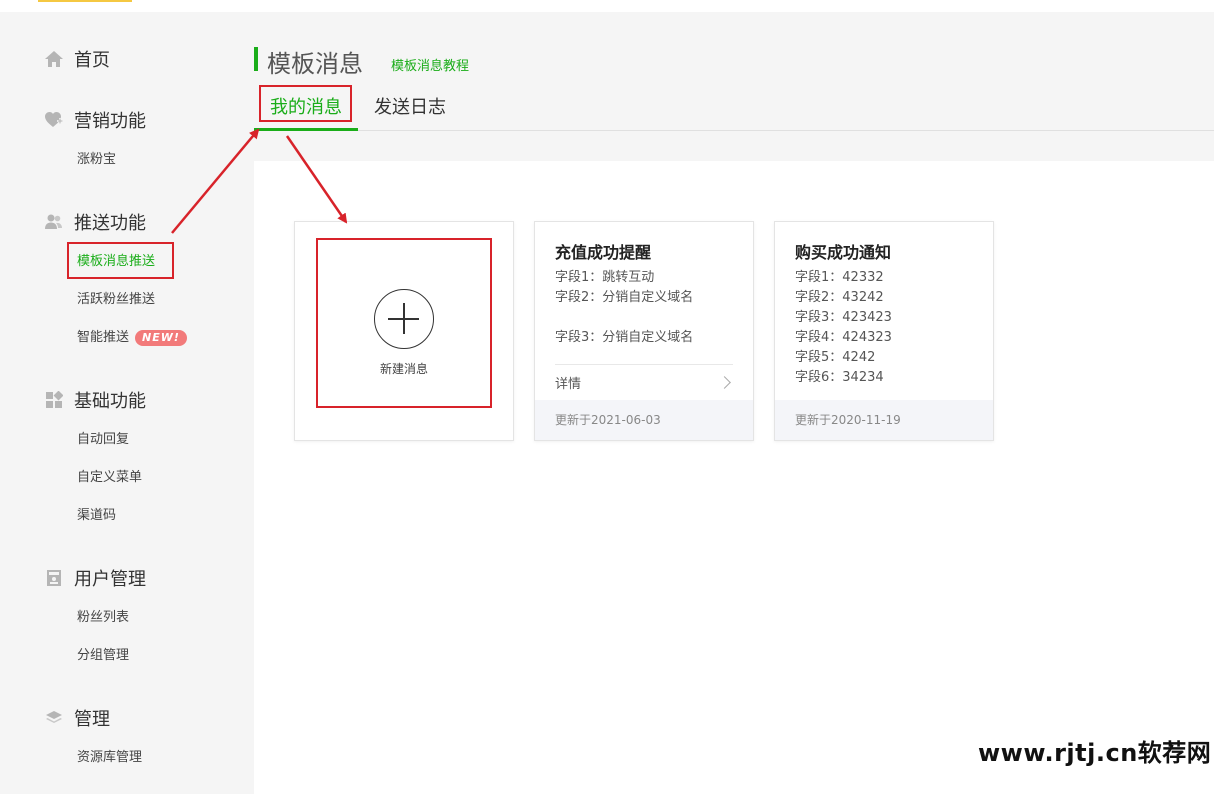  Describe the element at coordinates (624, 297) in the screenshot. I see `card-field: 字段2：分销自定义域名` at that location.